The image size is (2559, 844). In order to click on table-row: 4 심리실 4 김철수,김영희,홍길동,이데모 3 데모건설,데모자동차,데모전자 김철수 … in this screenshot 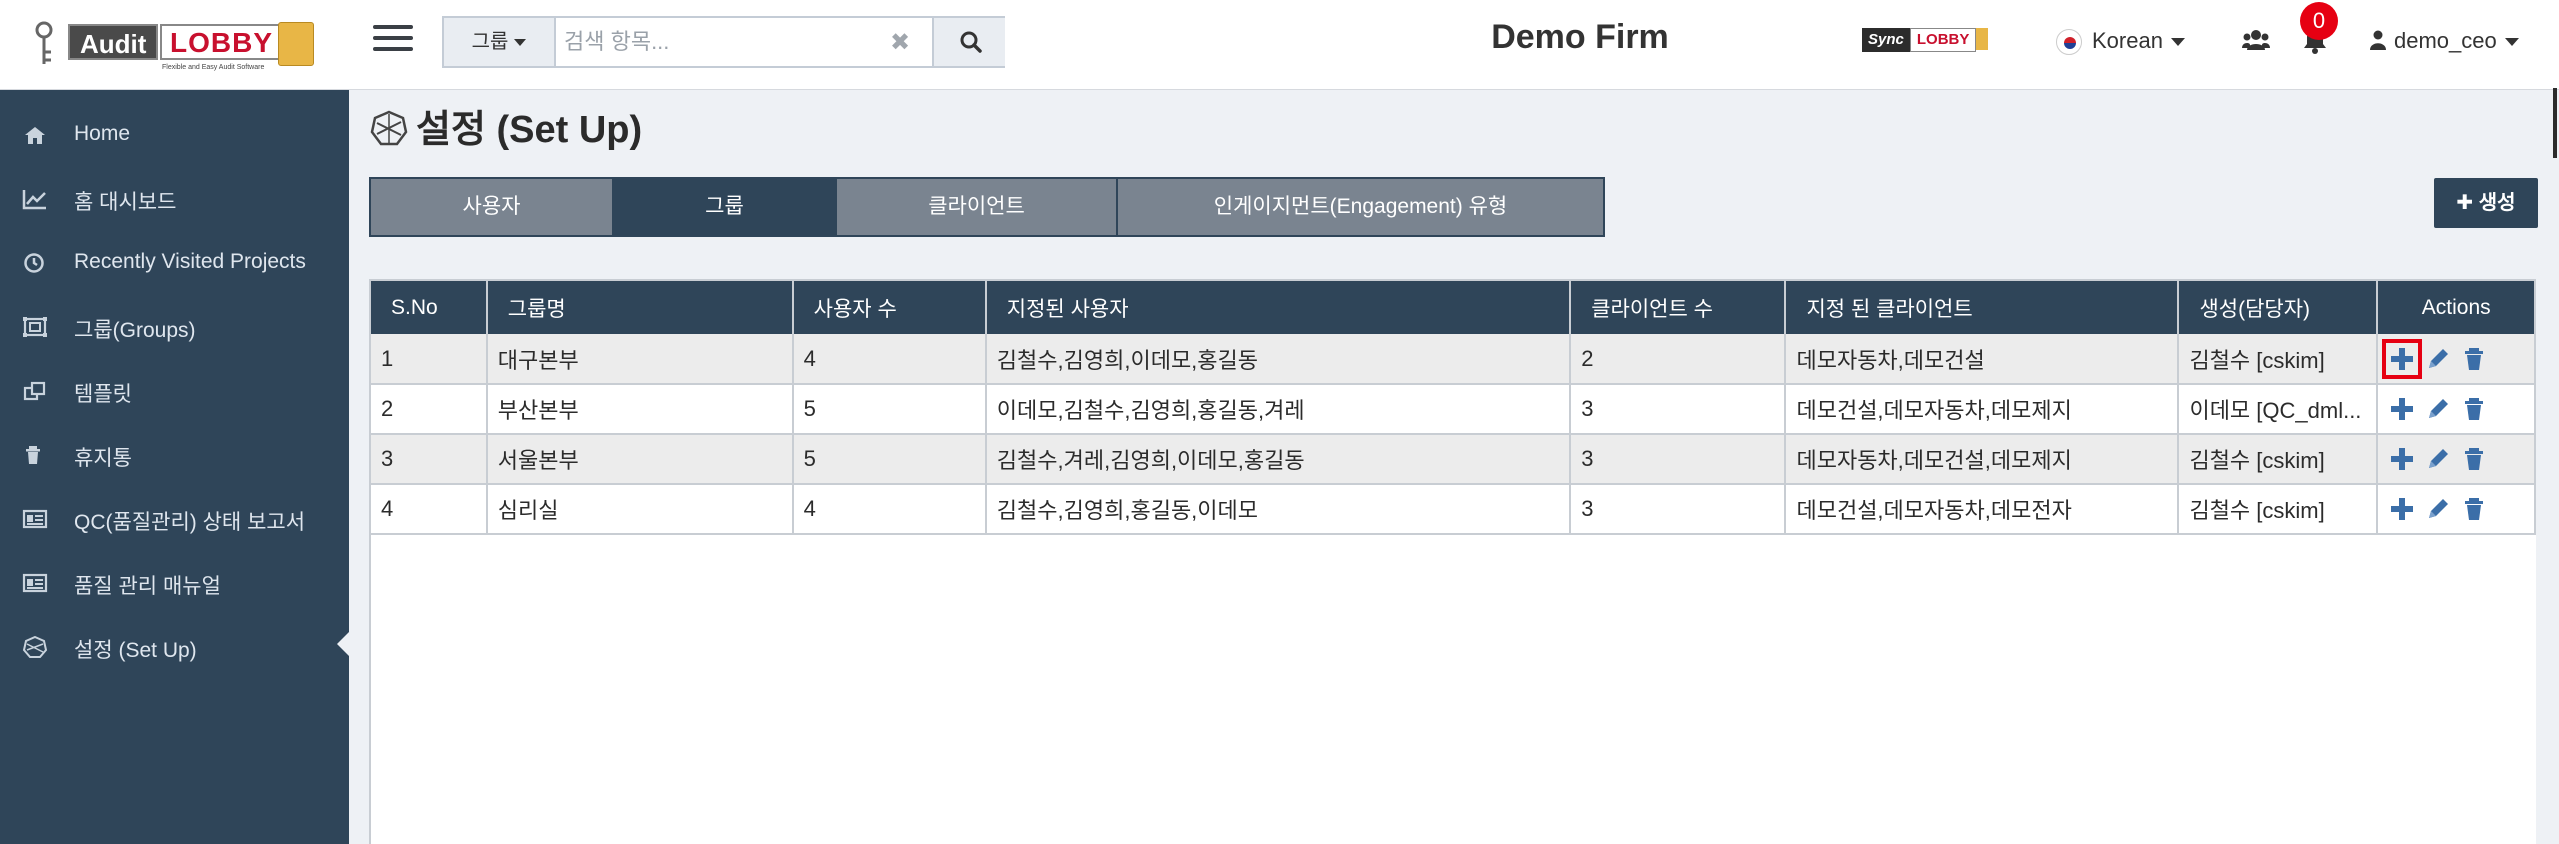, I will do `click(1453, 509)`.